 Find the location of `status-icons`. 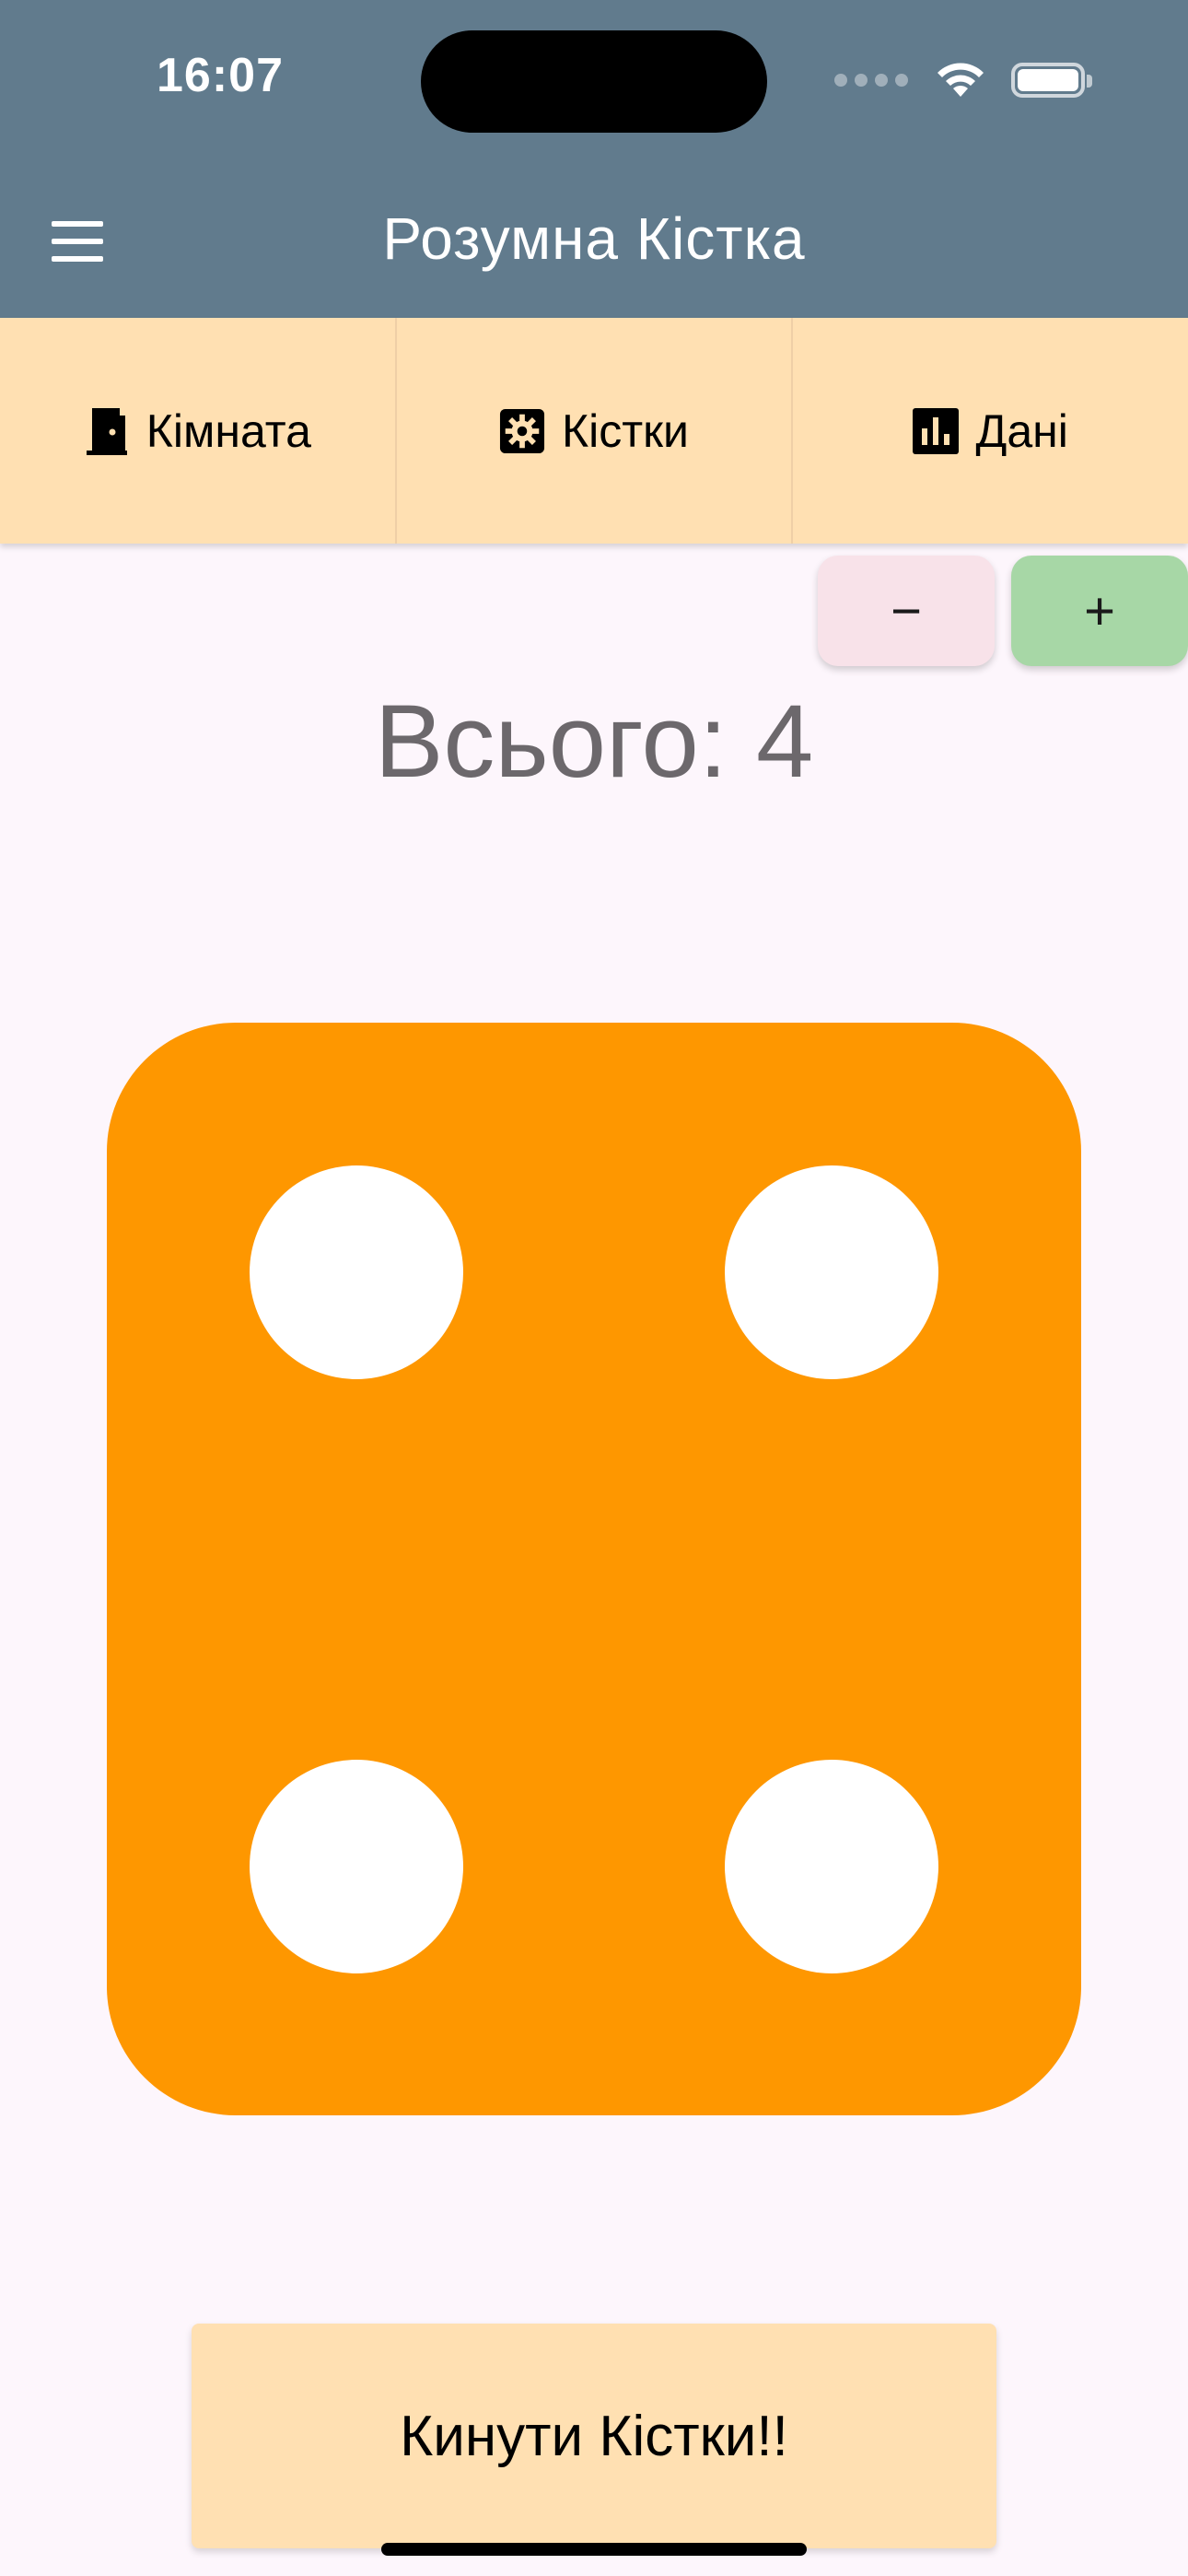

status-icons is located at coordinates (963, 80).